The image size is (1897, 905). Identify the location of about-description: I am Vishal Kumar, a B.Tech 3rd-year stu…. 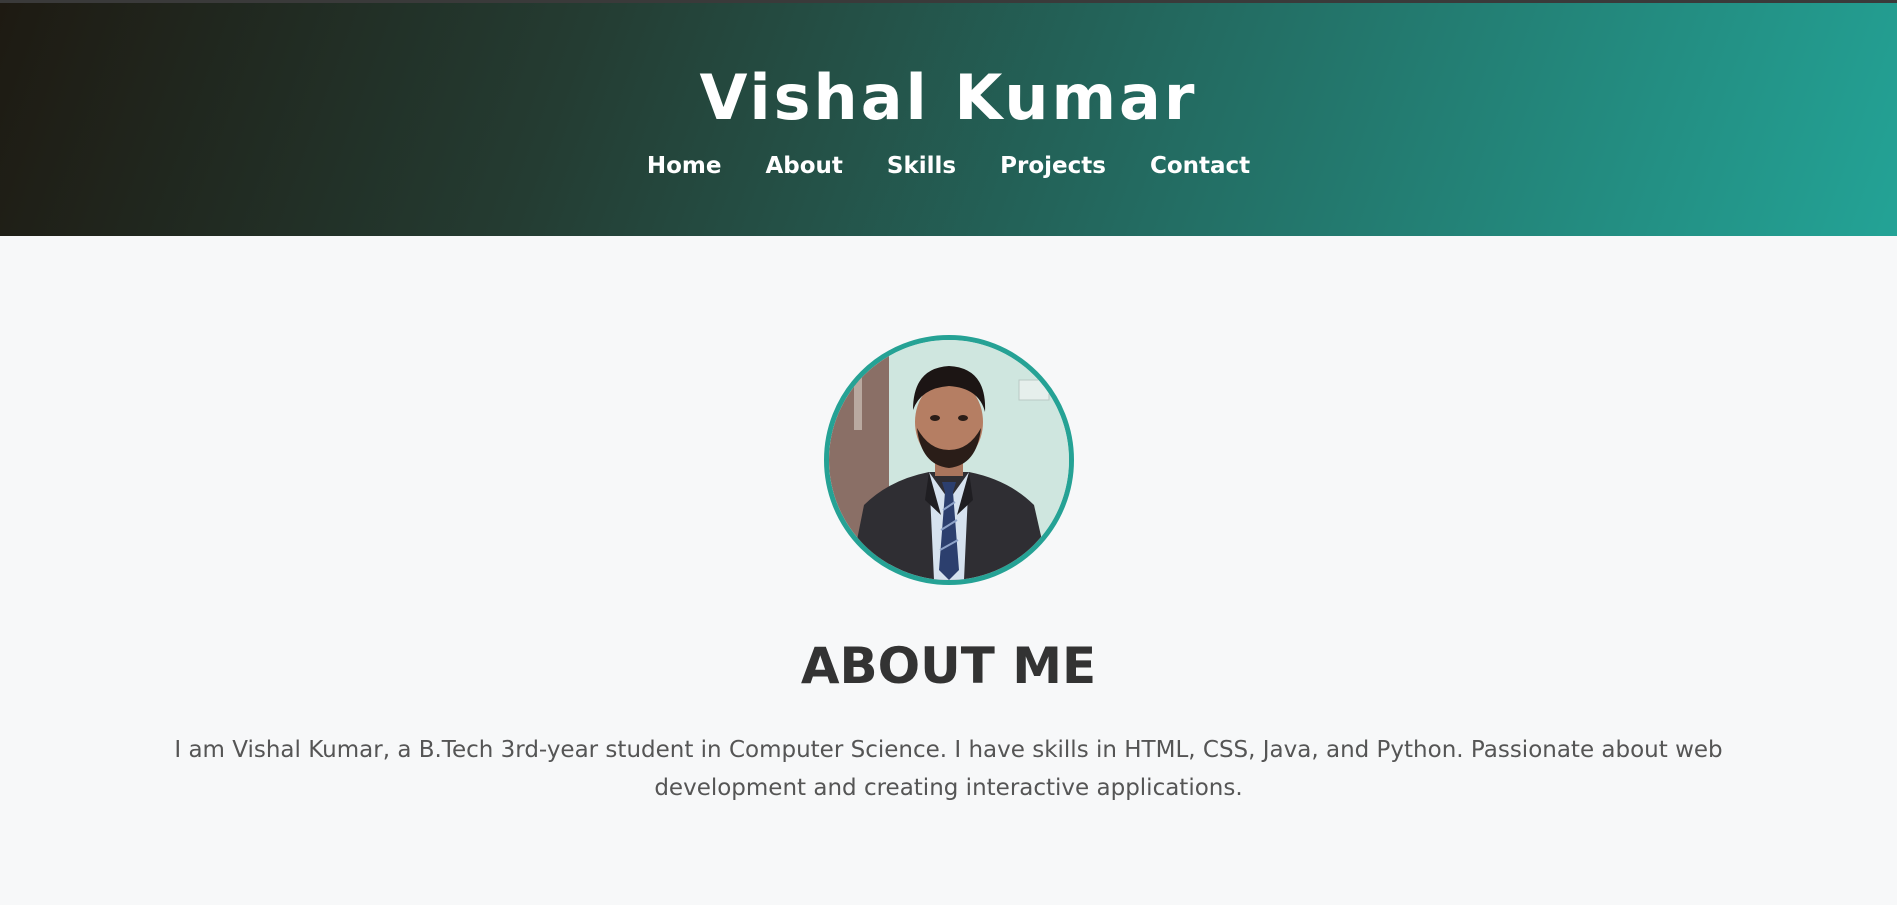
(948, 769).